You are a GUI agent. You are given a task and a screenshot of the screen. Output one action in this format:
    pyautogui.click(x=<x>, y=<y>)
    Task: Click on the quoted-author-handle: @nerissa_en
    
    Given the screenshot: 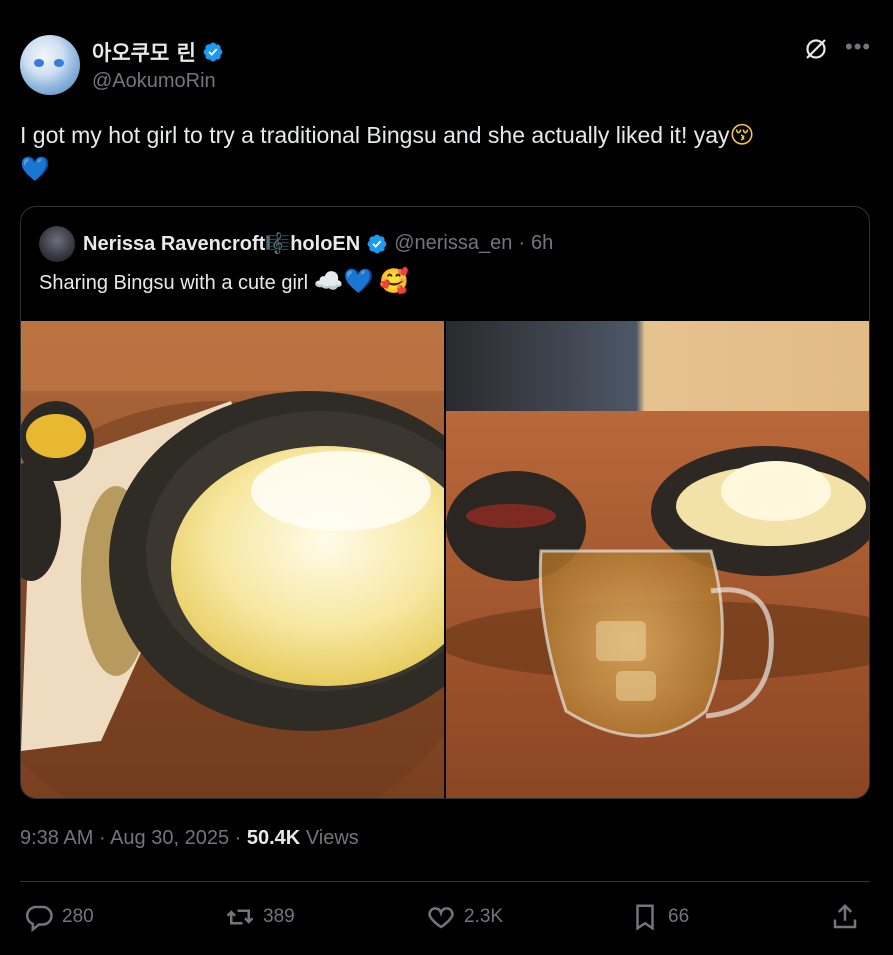 What is the action you would take?
    pyautogui.click(x=453, y=243)
    